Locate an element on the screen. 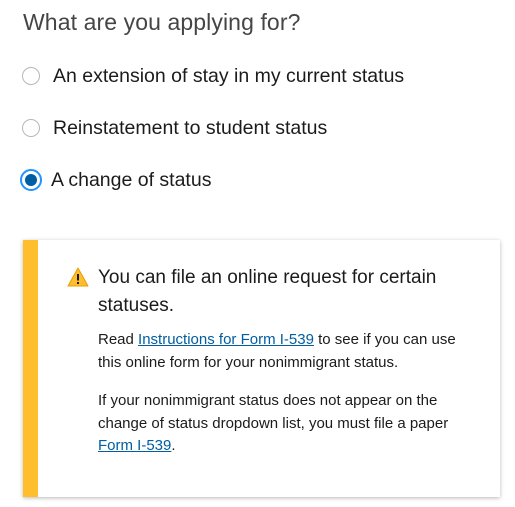  instructions-form-i539-link: Instructions for Form I-539 is located at coordinates (226, 339).